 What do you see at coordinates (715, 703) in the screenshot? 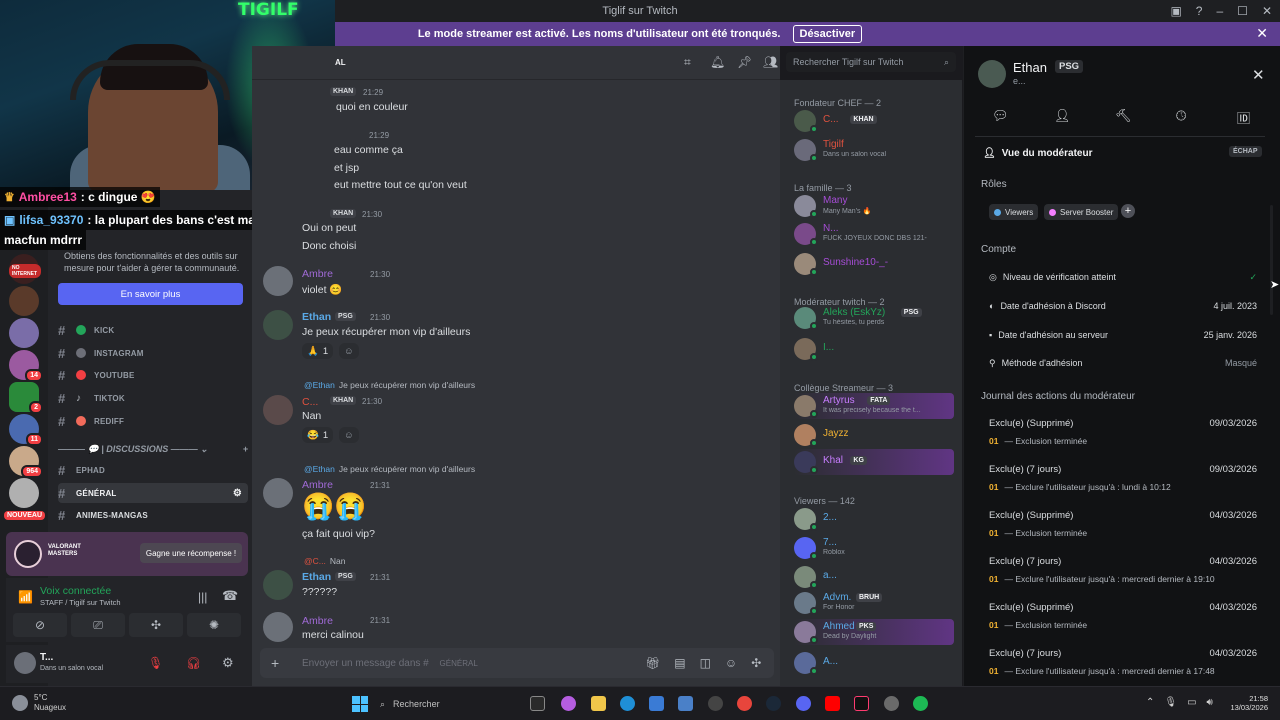
I see `obs-icon` at bounding box center [715, 703].